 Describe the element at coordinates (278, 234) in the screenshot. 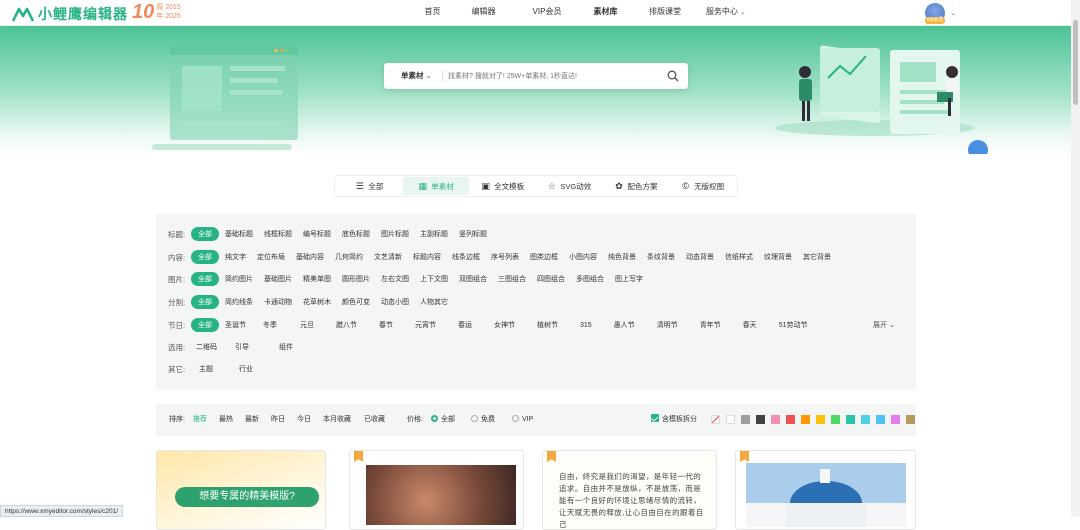

I see `filter-option: 线框标题` at that location.